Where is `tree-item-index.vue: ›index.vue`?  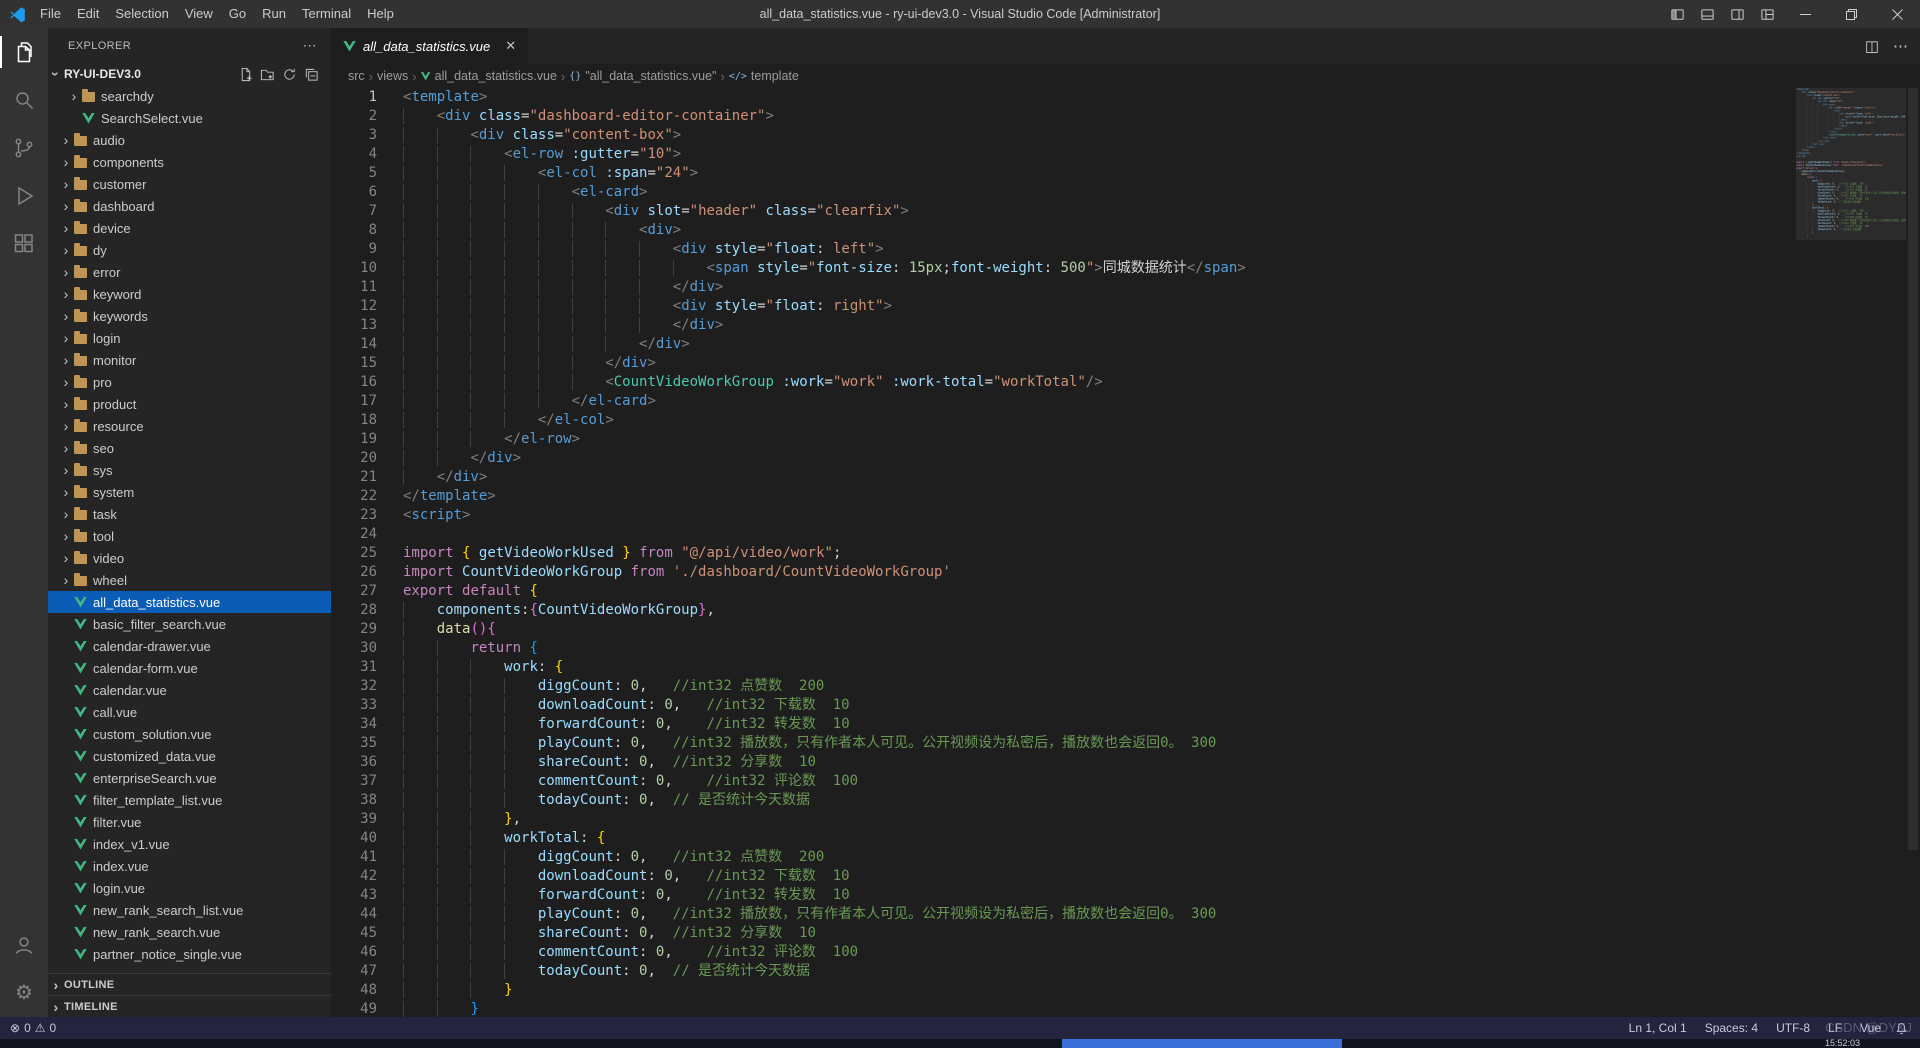
tree-item-index.vue: ›index.vue is located at coordinates (189, 866).